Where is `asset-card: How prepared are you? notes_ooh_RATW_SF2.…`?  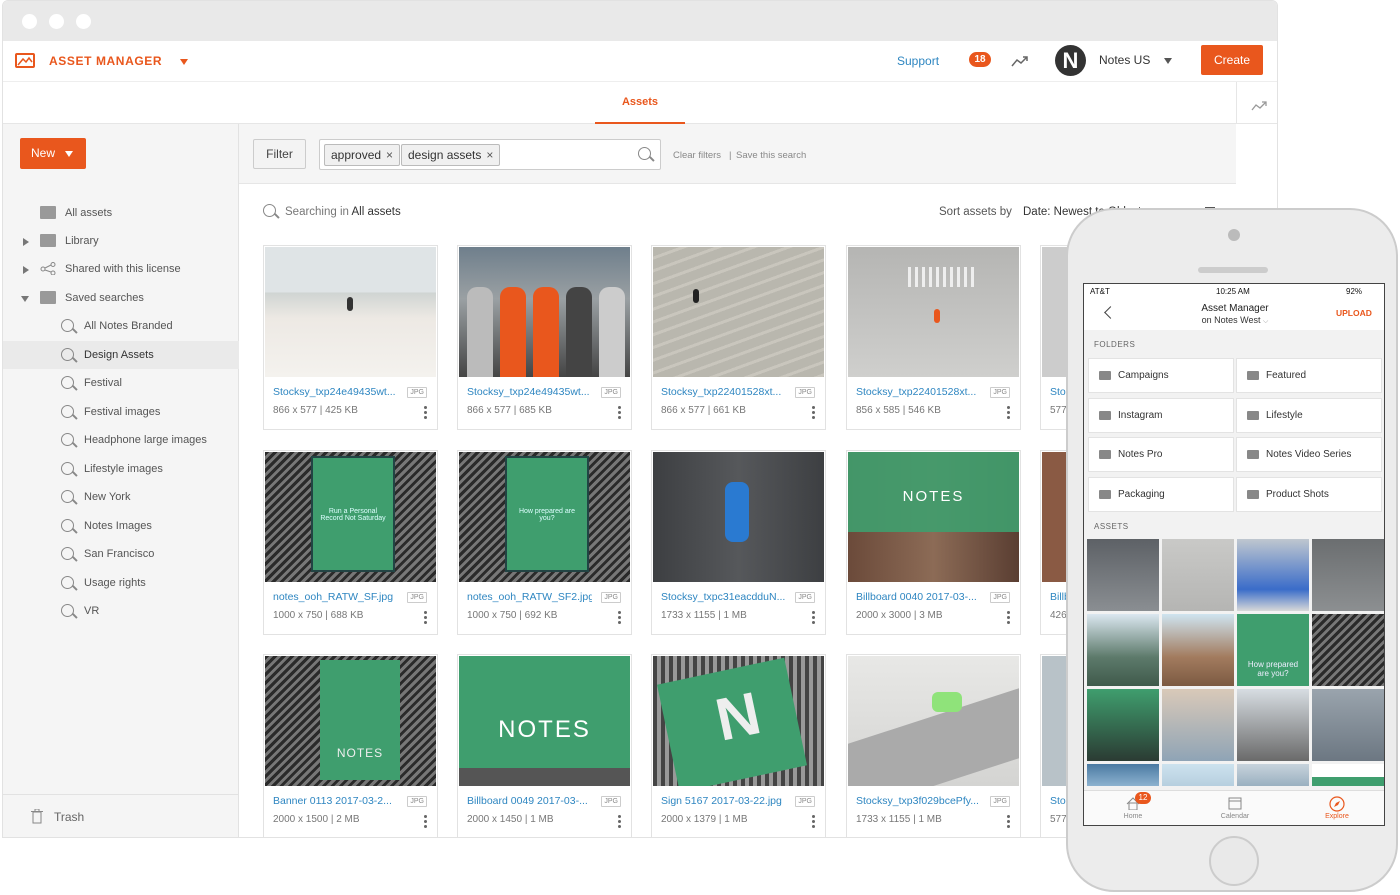 asset-card: How prepared are you? notes_ooh_RATW_SF2.… is located at coordinates (544, 542).